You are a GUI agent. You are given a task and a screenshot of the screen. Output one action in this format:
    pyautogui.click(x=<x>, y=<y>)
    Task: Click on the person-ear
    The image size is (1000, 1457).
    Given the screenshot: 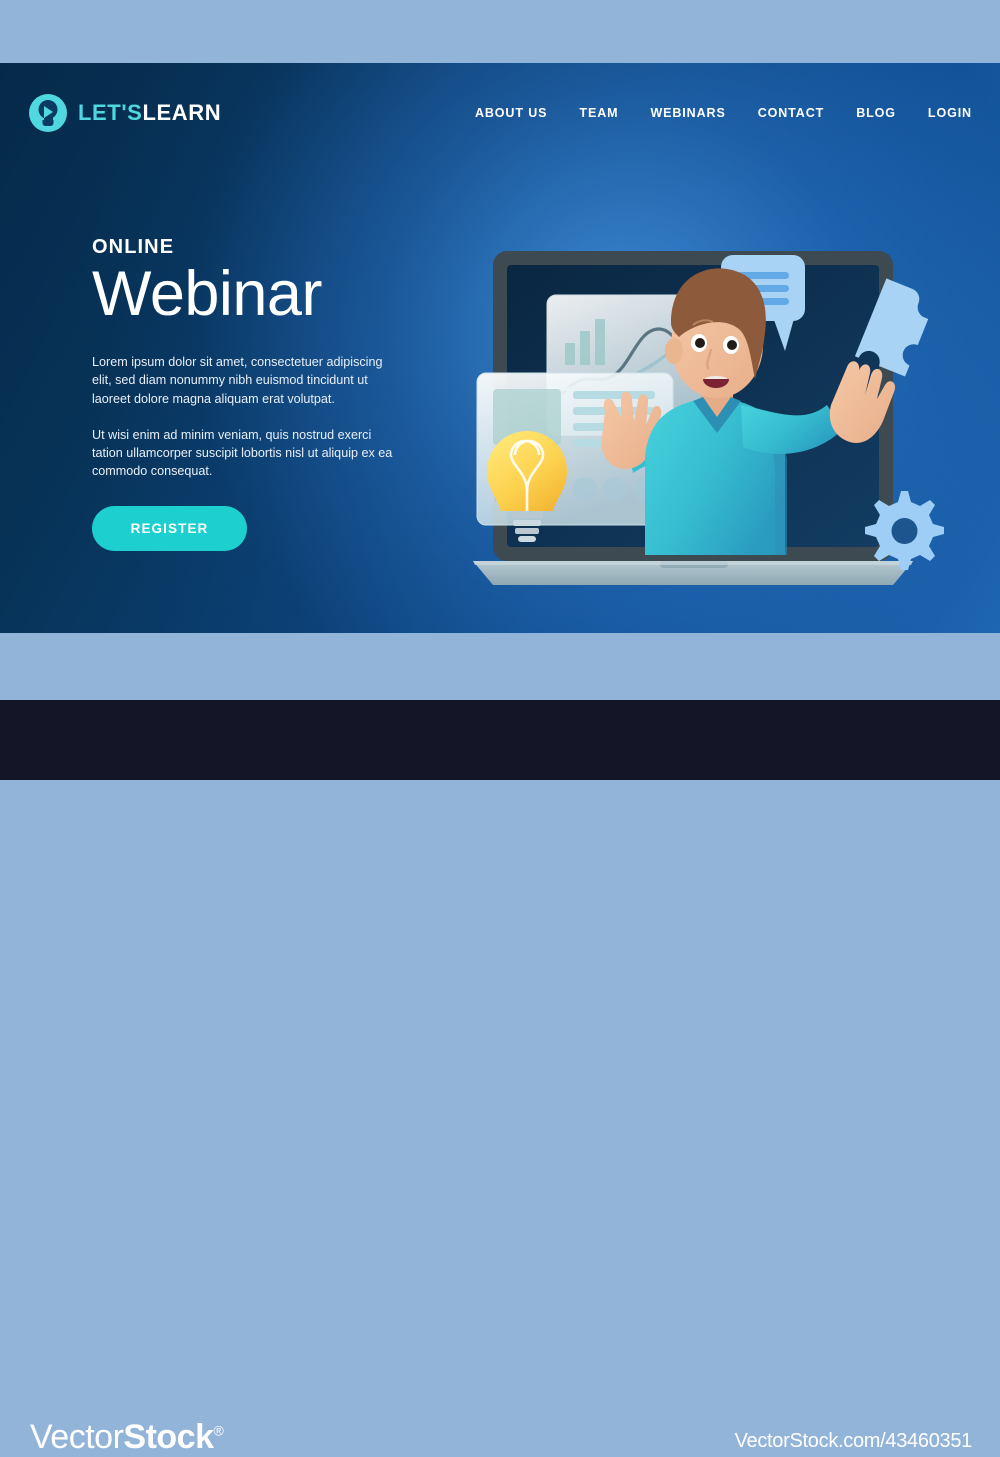 What is the action you would take?
    pyautogui.click(x=674, y=351)
    